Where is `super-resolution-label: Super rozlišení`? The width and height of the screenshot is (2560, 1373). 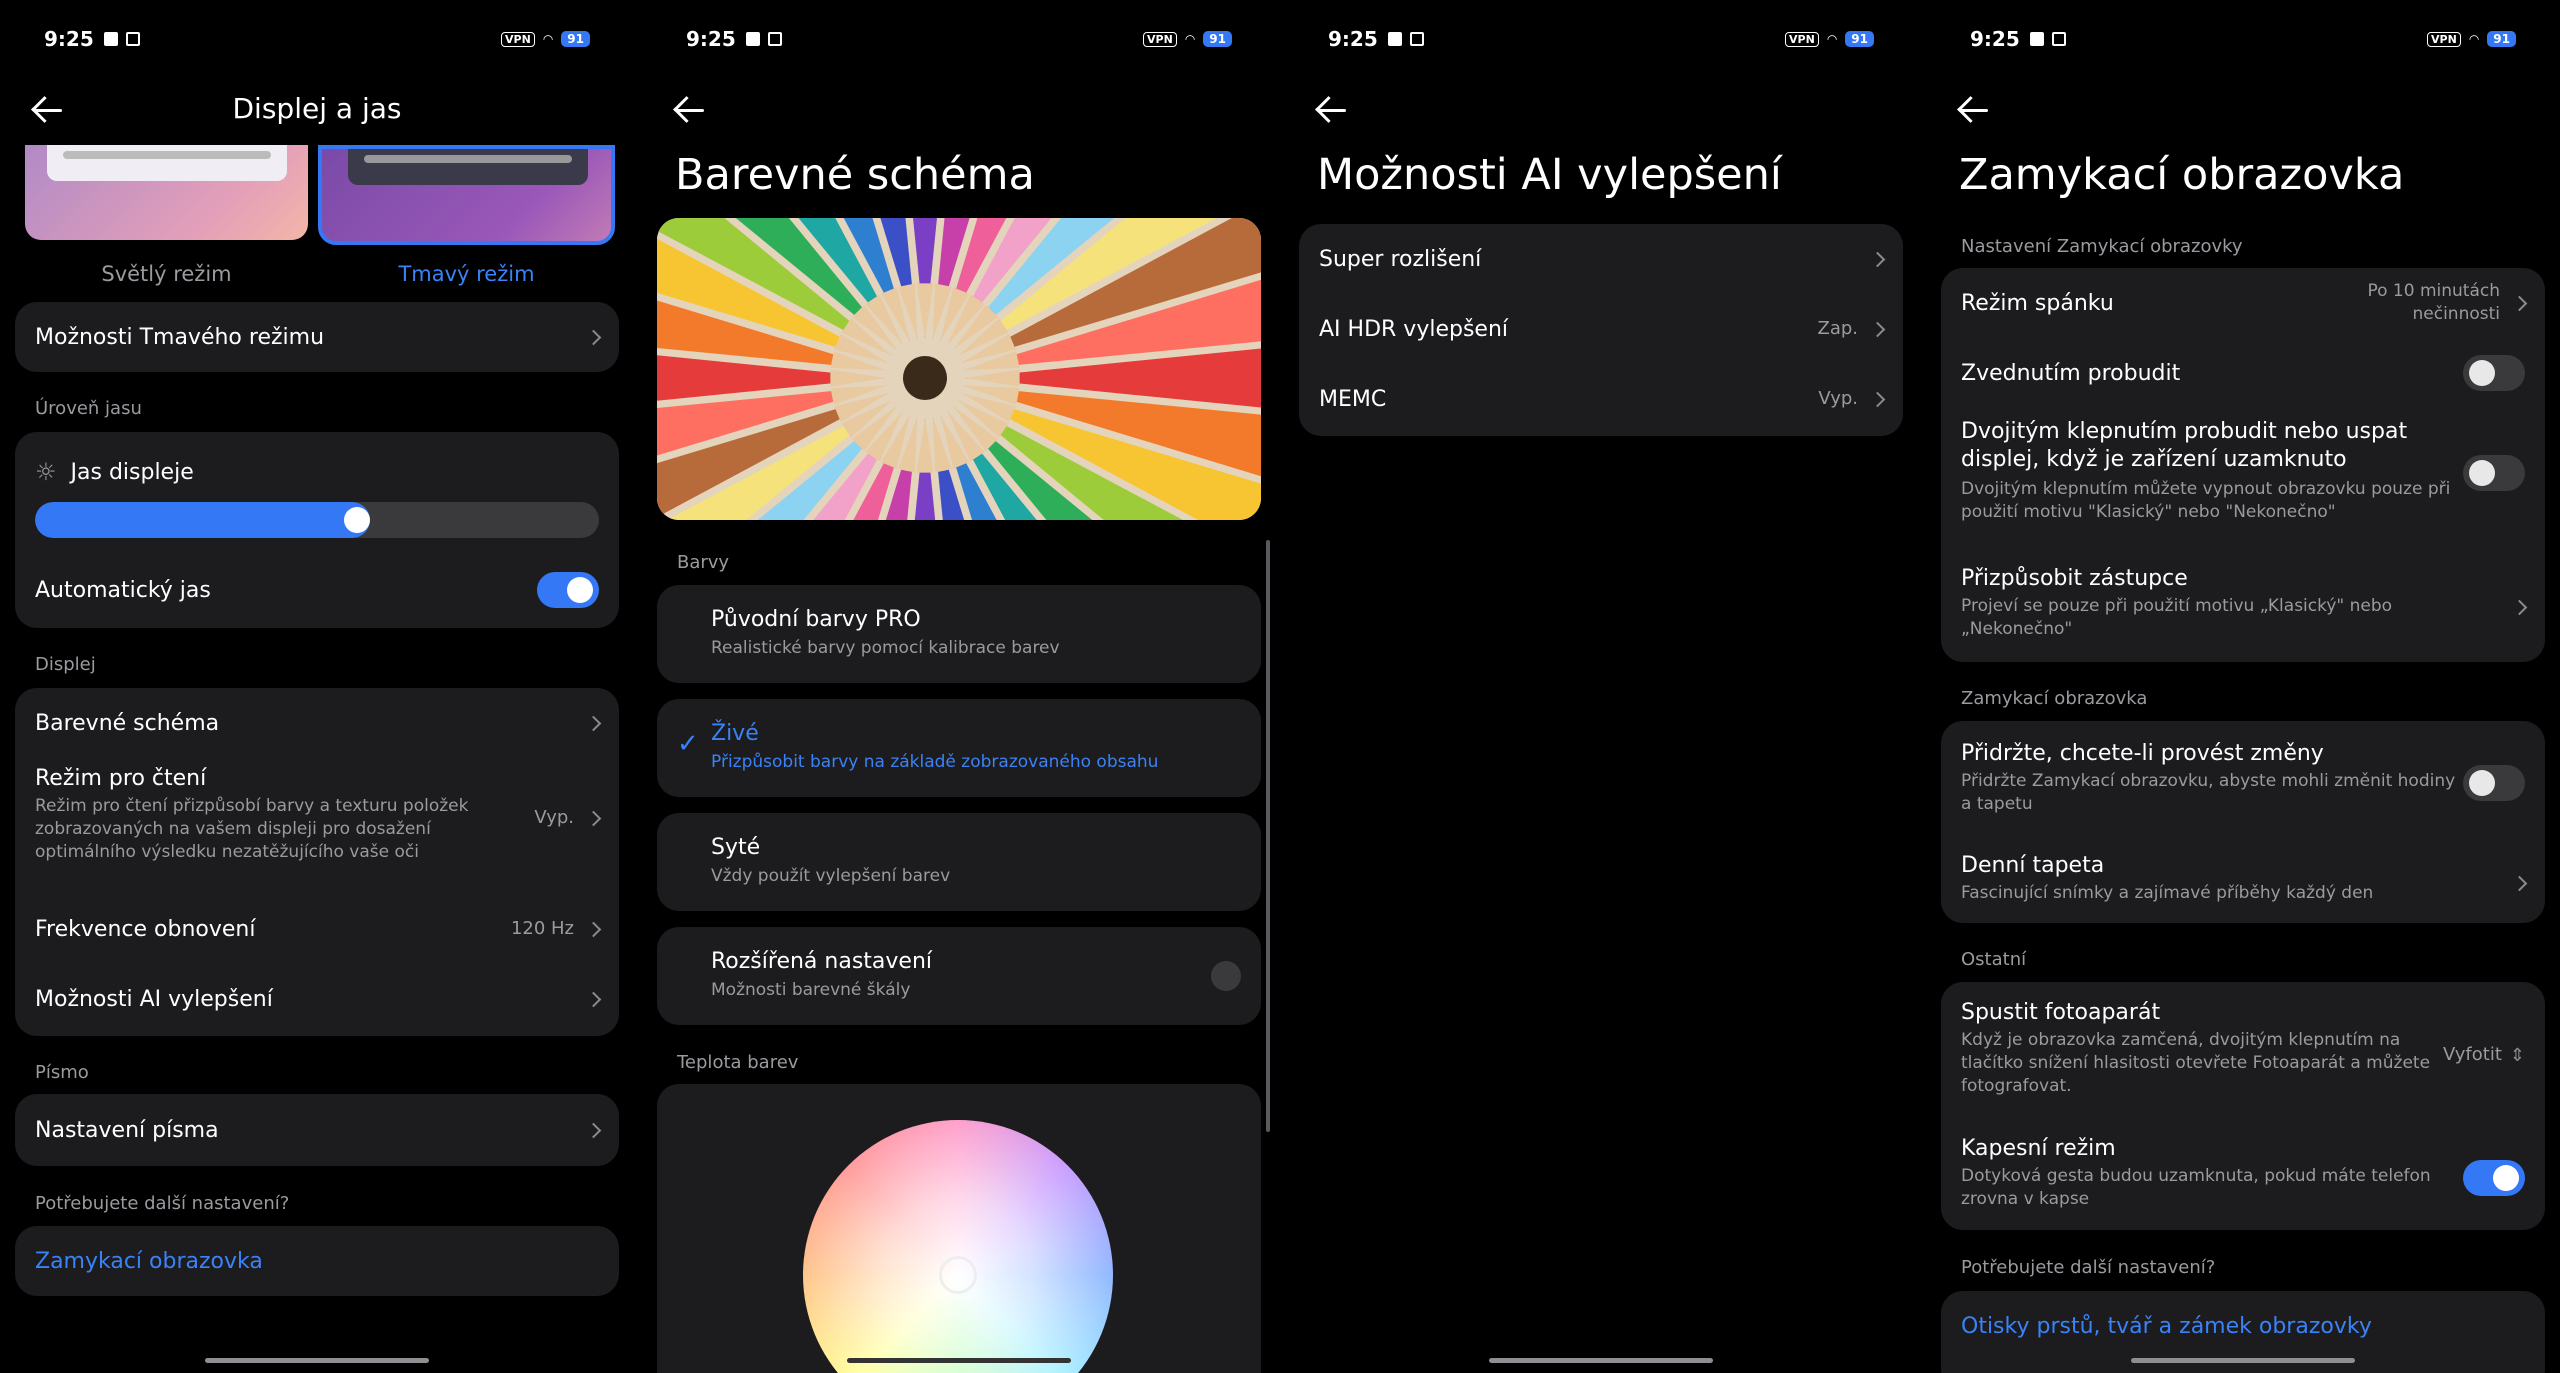
super-resolution-label: Super rozlišení is located at coordinates (1400, 259).